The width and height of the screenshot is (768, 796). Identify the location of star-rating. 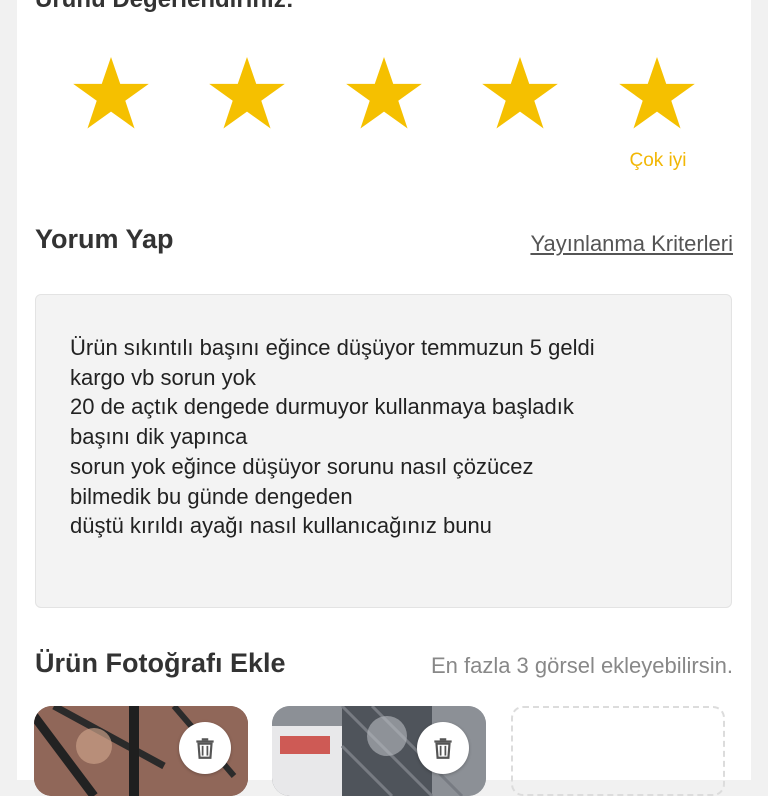
(384, 94).